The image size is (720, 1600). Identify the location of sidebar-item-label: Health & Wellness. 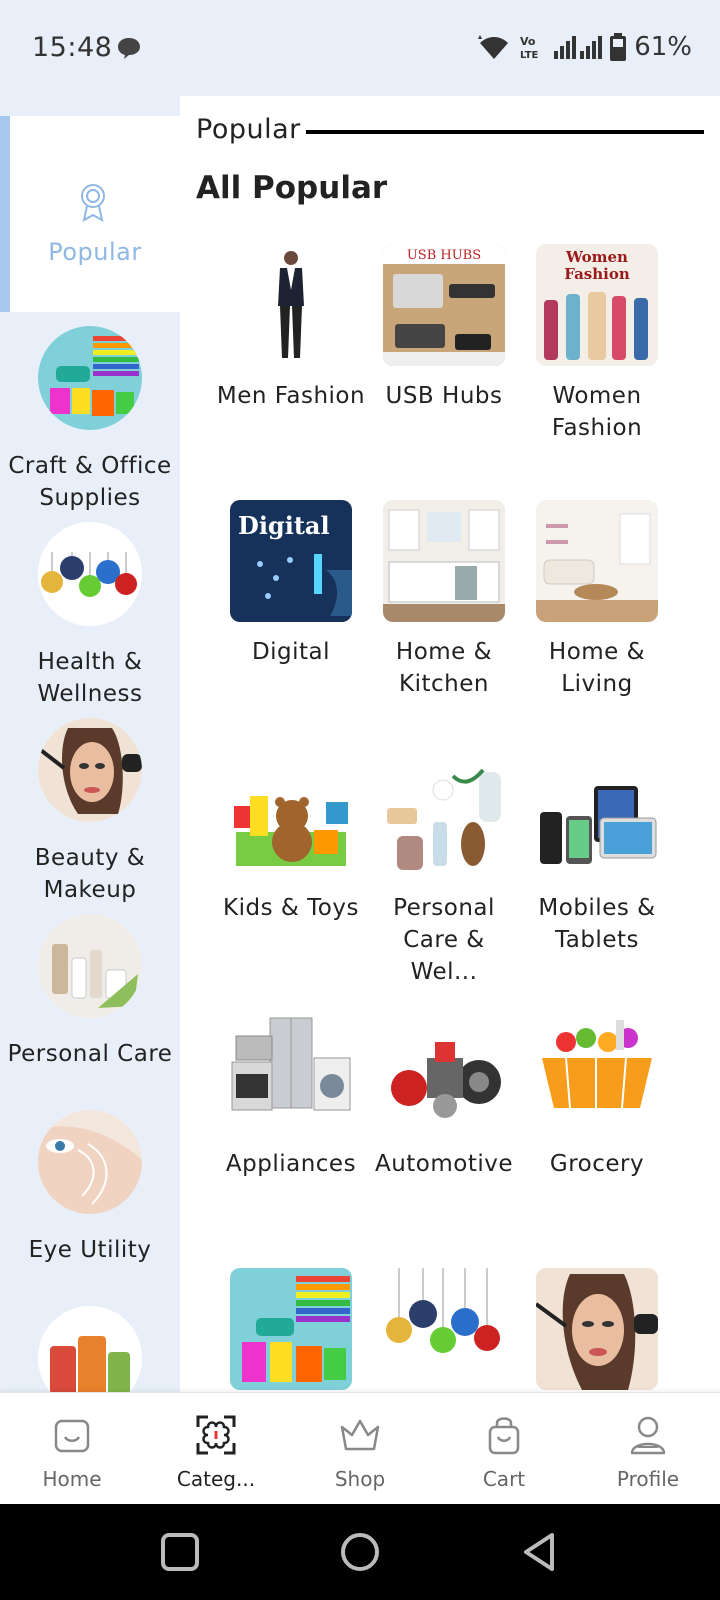
(90, 678).